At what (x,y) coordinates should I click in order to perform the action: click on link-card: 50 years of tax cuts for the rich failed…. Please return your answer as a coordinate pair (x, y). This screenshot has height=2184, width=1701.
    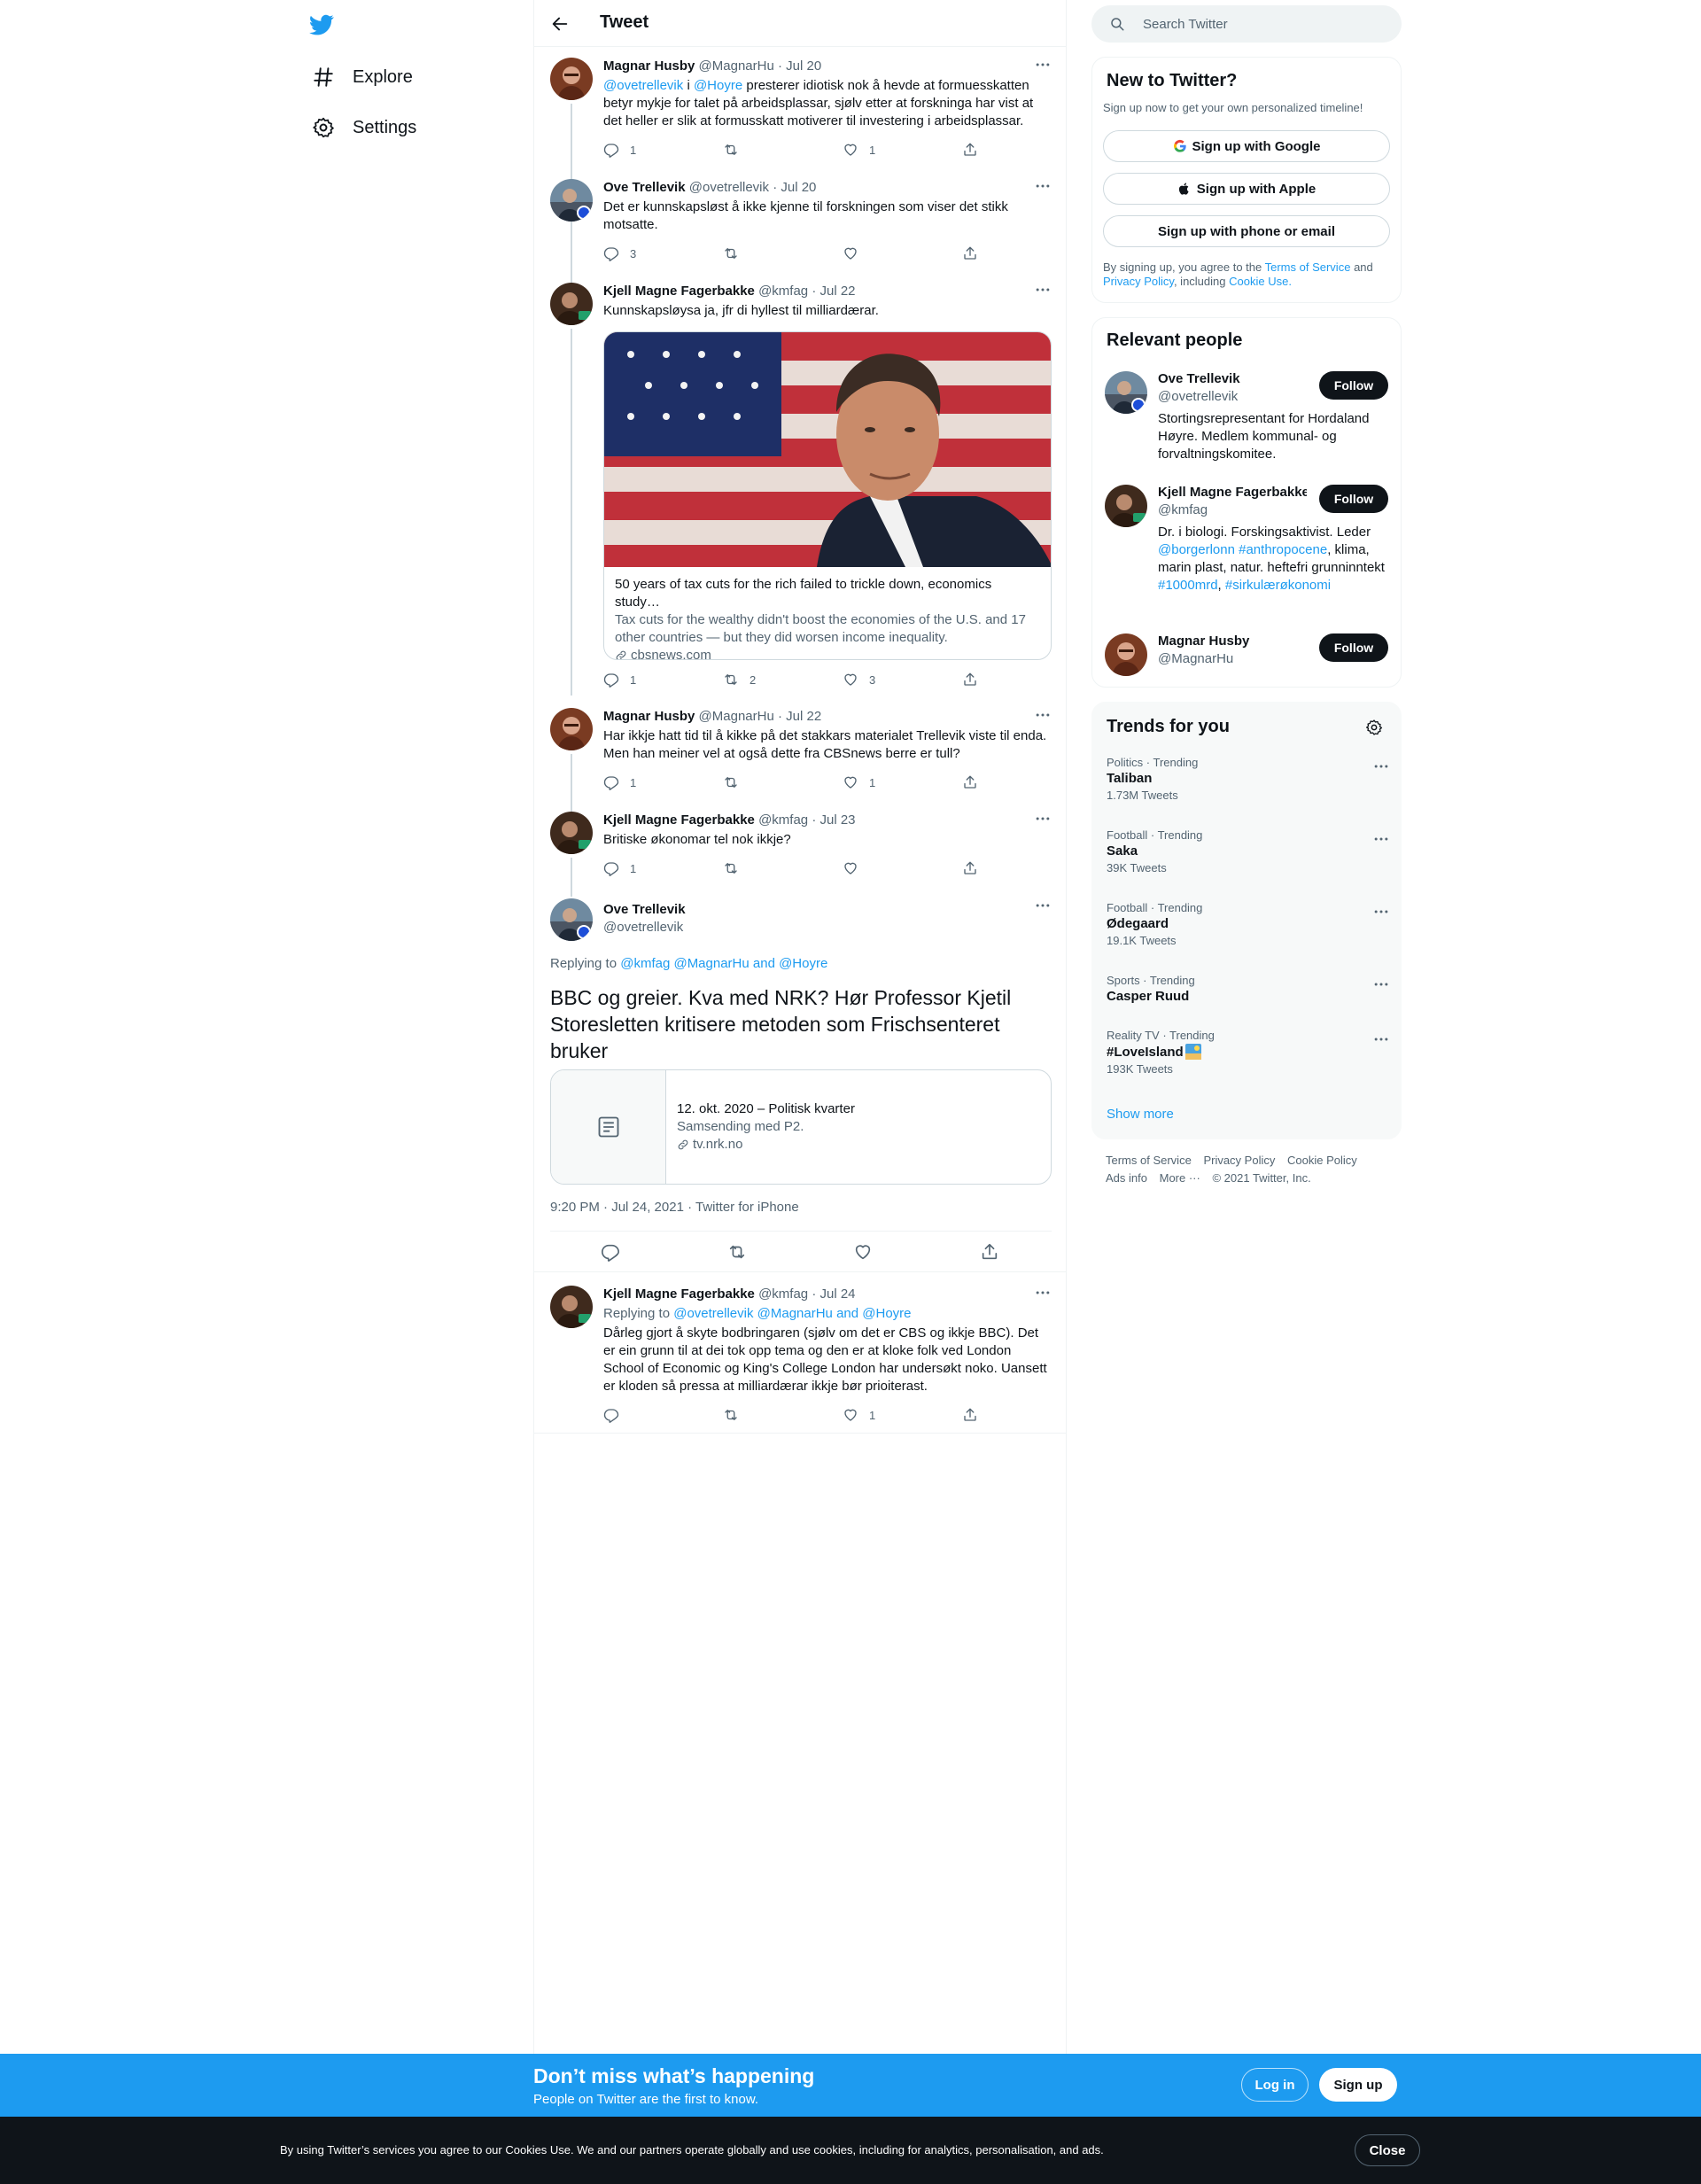
    Looking at the image, I should click on (827, 495).